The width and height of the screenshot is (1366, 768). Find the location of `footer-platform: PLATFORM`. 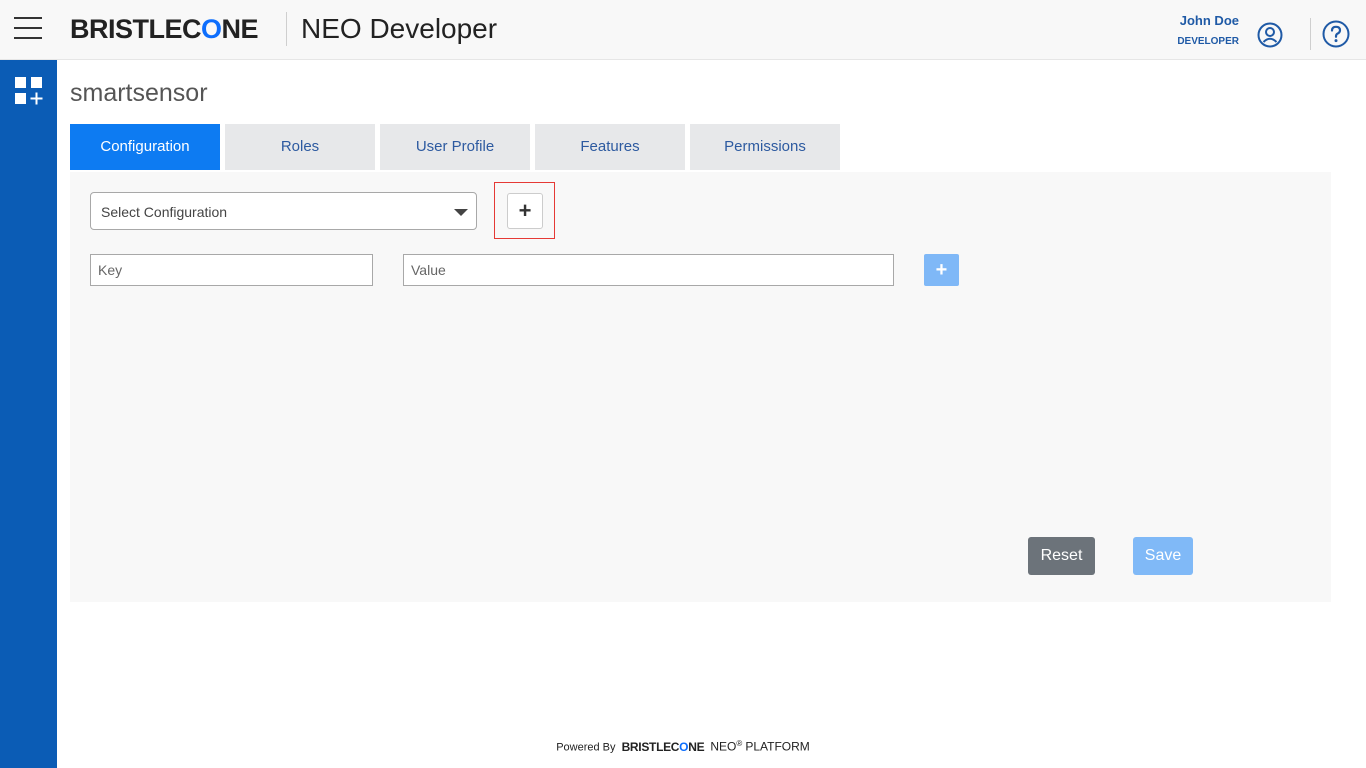

footer-platform: PLATFORM is located at coordinates (777, 746).